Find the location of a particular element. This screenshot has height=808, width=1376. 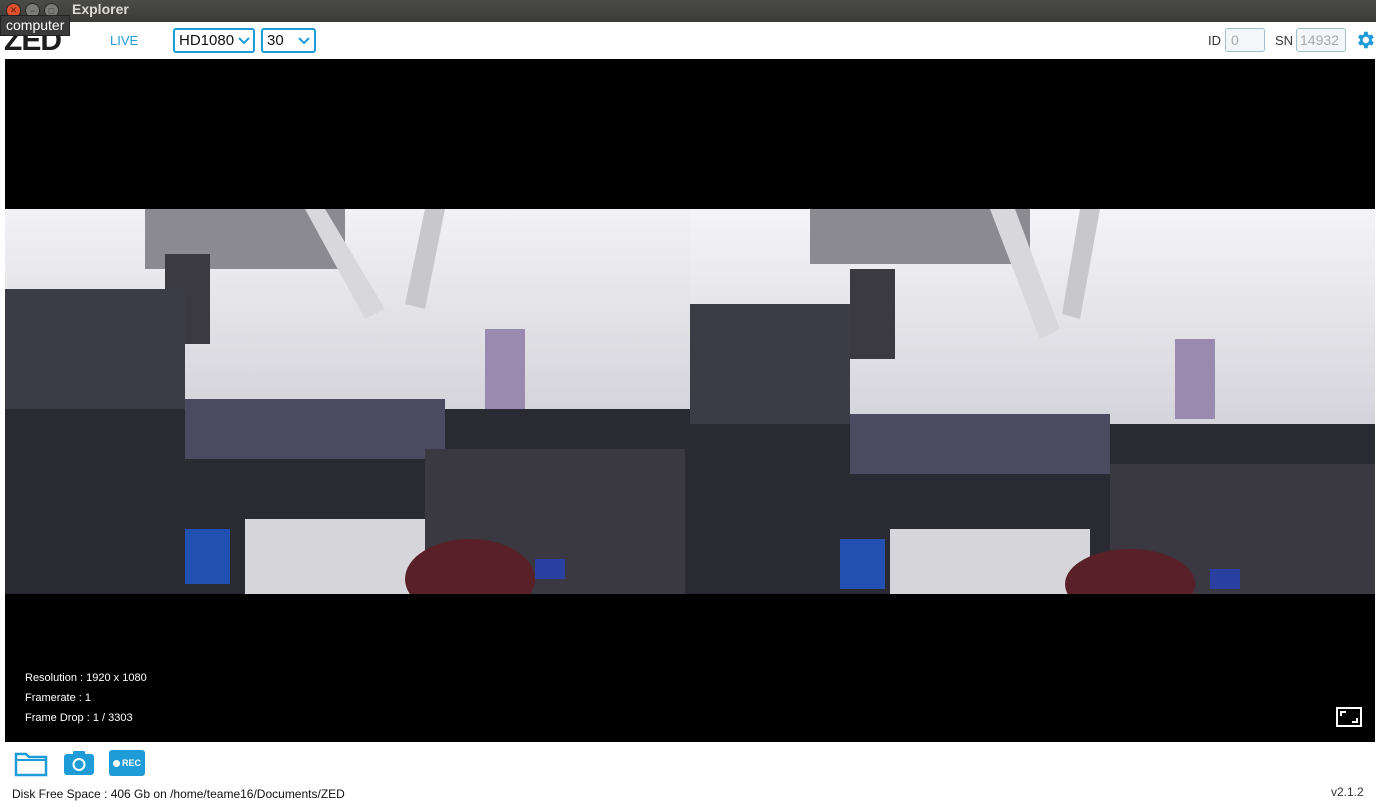

bottom-toolbar: REC is located at coordinates (688, 762).